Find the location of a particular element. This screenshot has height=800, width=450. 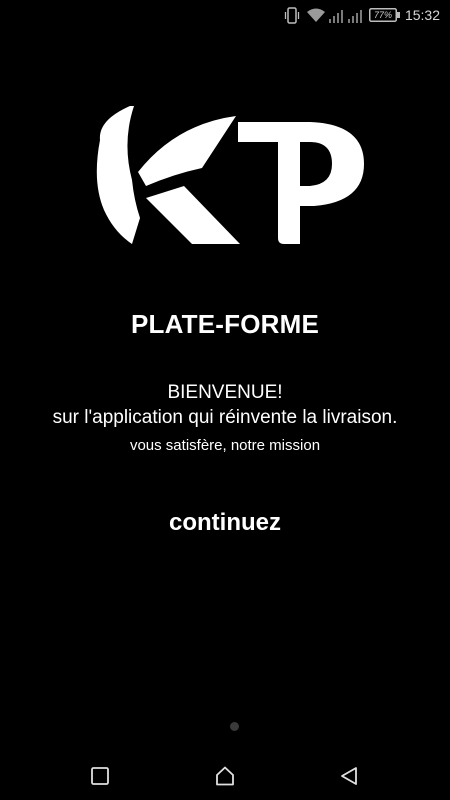

wifi-icon is located at coordinates (316, 15).